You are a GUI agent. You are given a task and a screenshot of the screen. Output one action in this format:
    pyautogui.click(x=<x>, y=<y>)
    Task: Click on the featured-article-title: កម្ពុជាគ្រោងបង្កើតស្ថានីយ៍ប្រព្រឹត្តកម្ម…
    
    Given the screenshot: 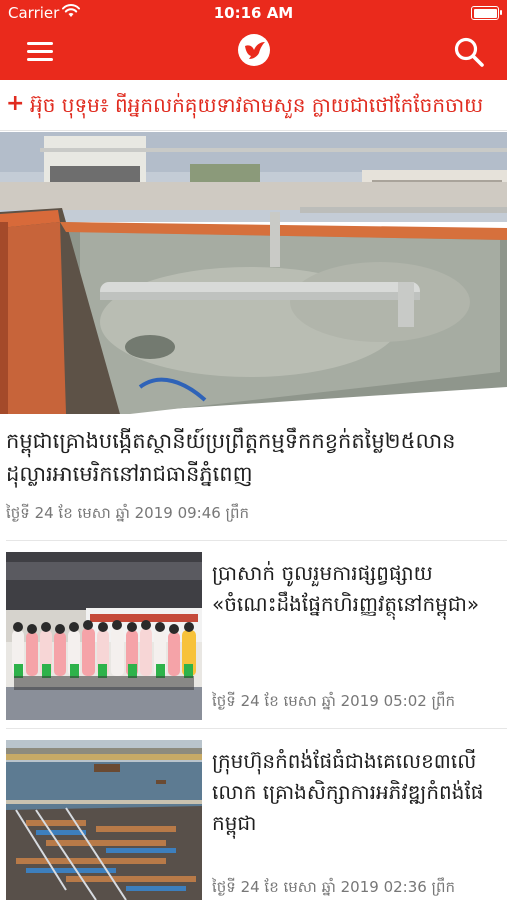 What is the action you would take?
    pyautogui.click(x=253, y=458)
    